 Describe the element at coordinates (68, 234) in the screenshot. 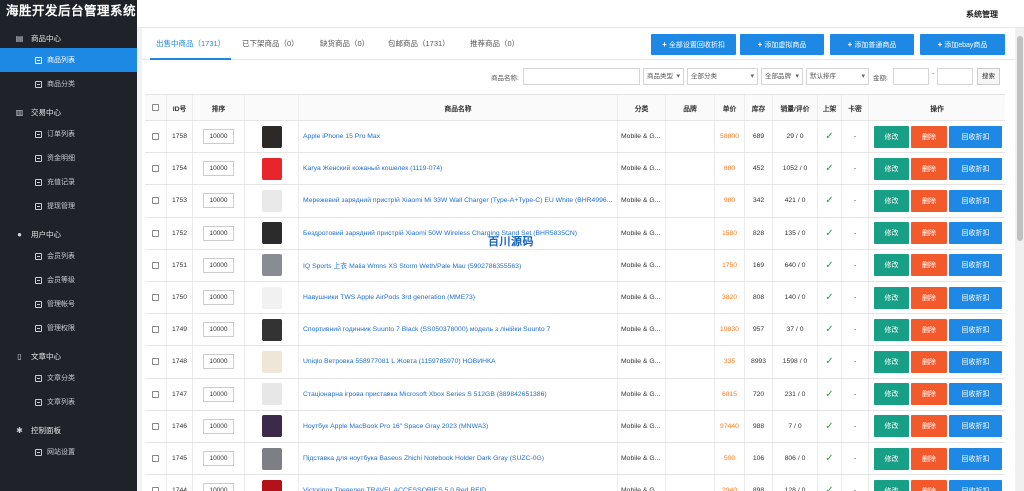

I see `menu-group-header: ● 用户中心` at that location.